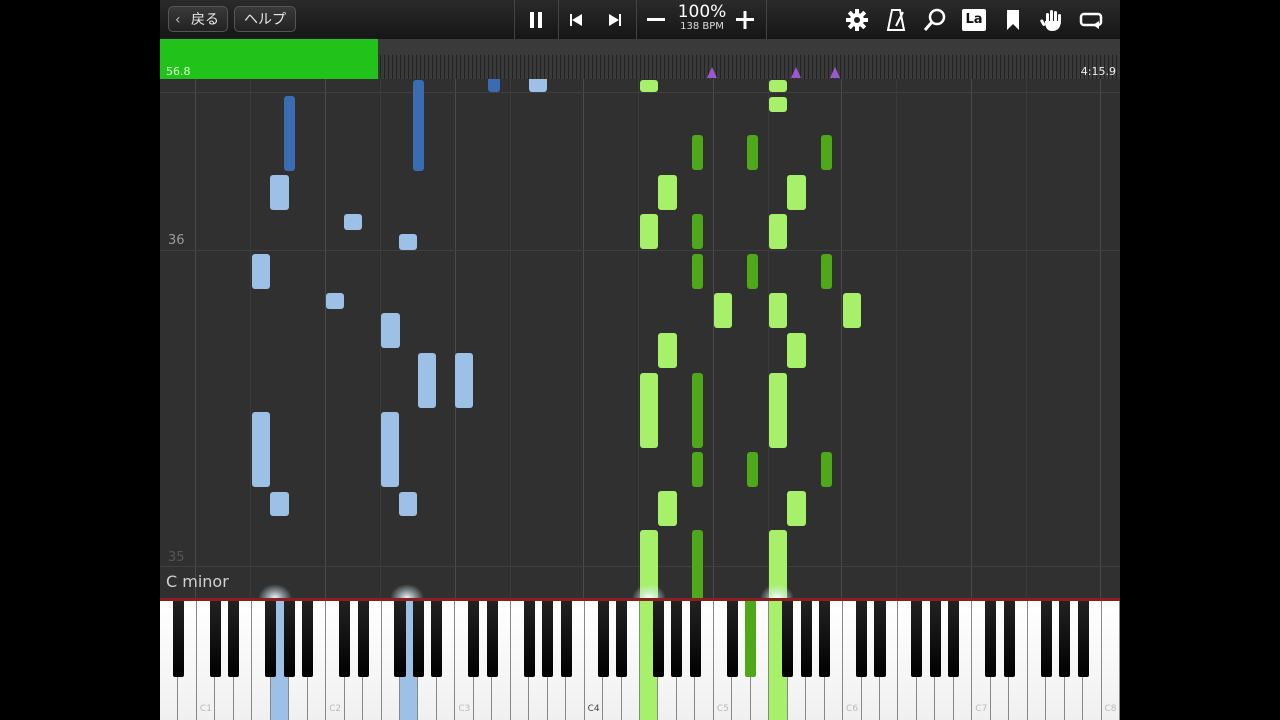 The height and width of the screenshot is (720, 1280). I want to click on back-button: ‹ 戻る, so click(198, 19).